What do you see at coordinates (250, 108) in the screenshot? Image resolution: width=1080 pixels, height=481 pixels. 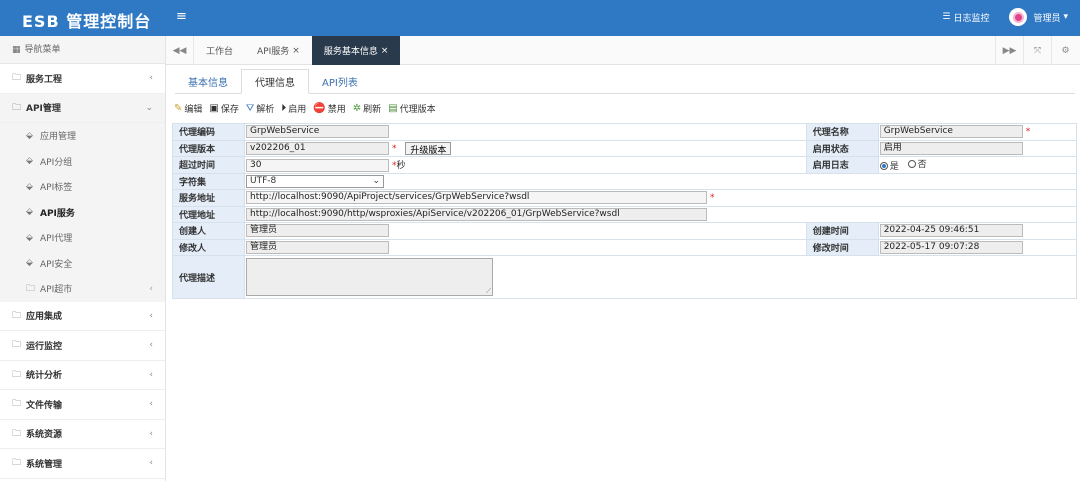 I see `parse-icon: ⛛` at bounding box center [250, 108].